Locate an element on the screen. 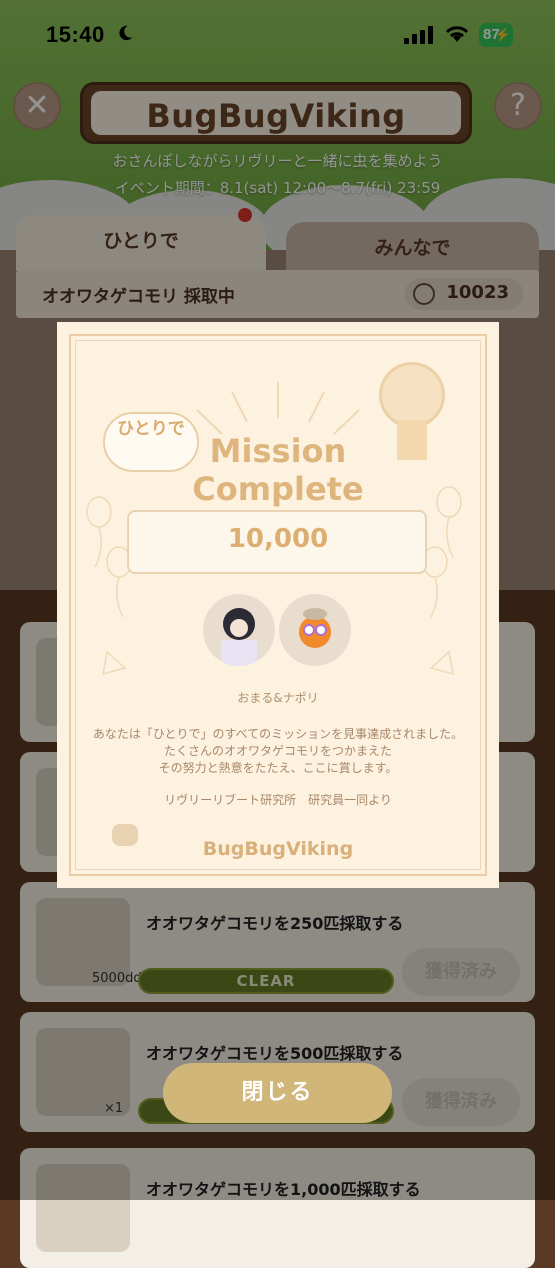 The width and height of the screenshot is (555, 1268). certificate-footer-logo: BugBugViking is located at coordinates (278, 849).